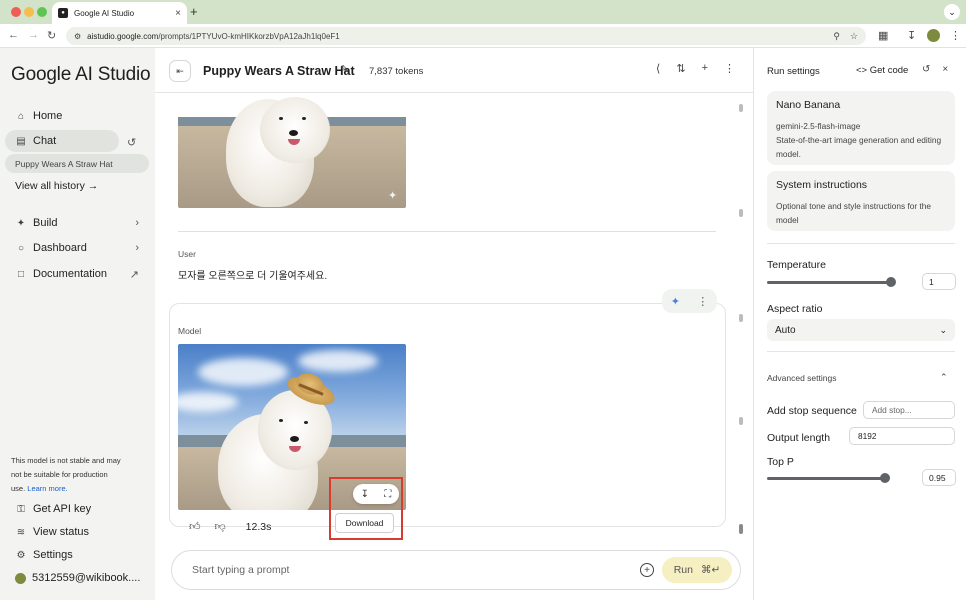  I want to click on divider, so click(861, 243).